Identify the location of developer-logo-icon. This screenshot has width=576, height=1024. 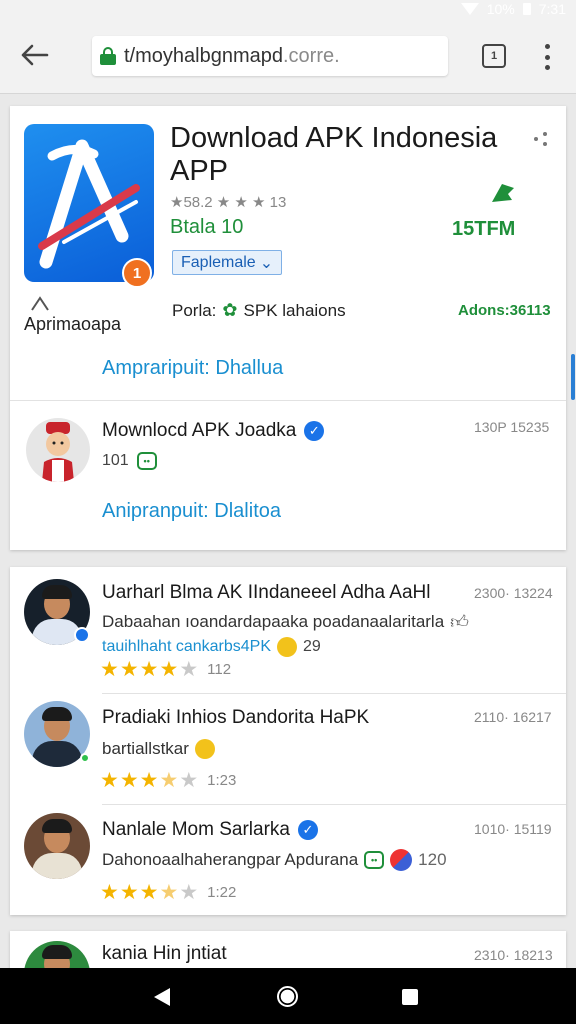
(40, 303).